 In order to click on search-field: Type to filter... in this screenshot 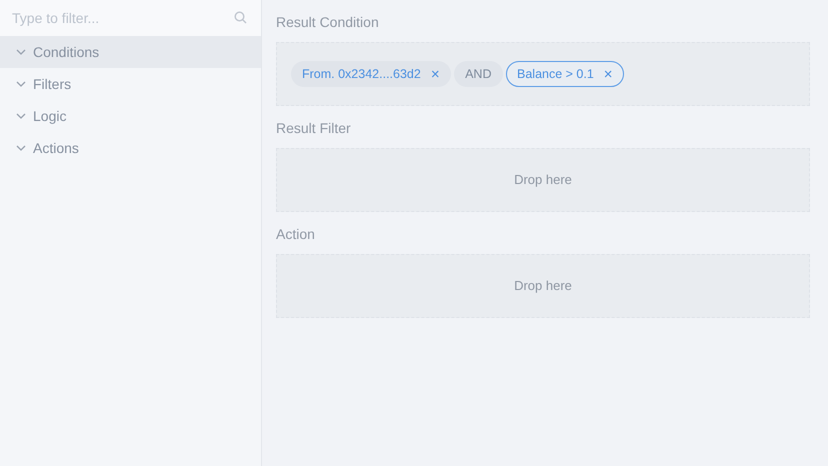, I will do `click(130, 18)`.